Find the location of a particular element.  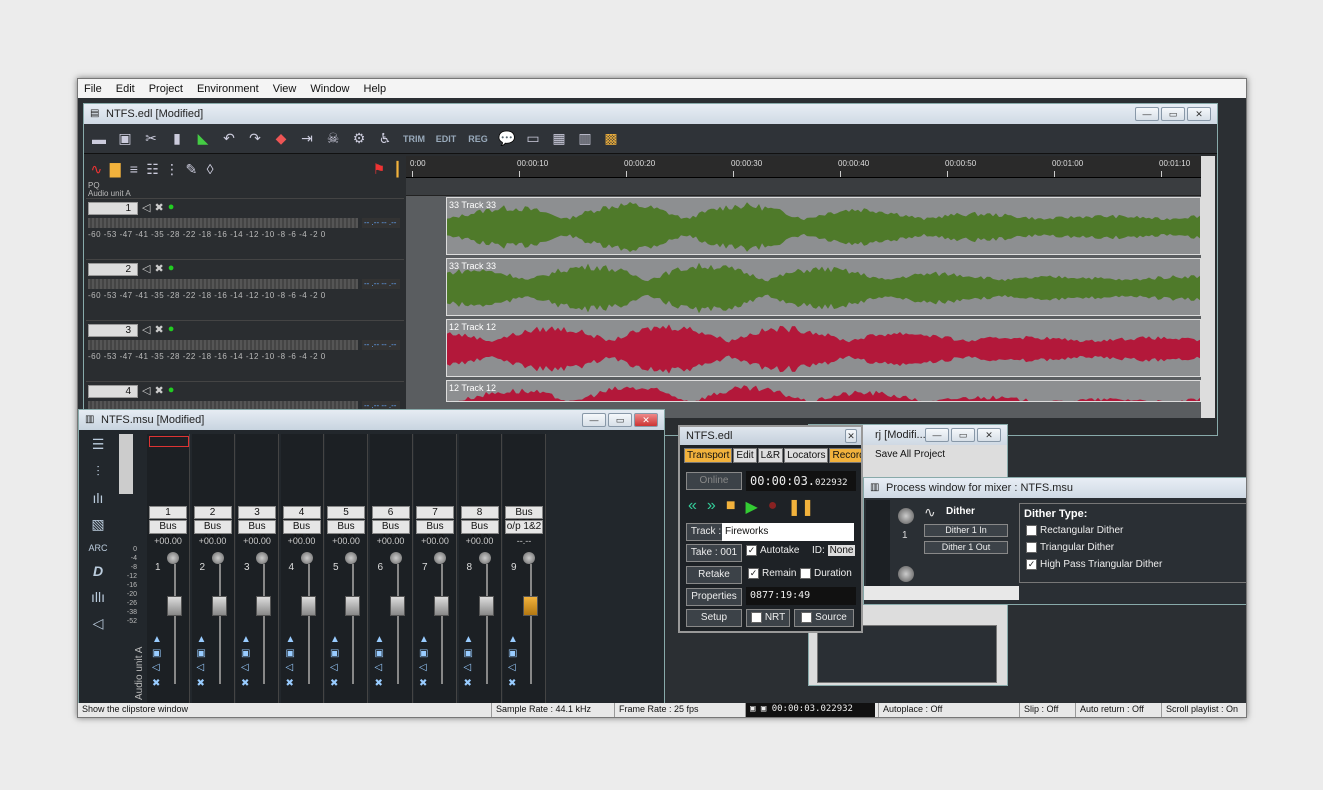

lines-icon: ≡ is located at coordinates (134, 169).